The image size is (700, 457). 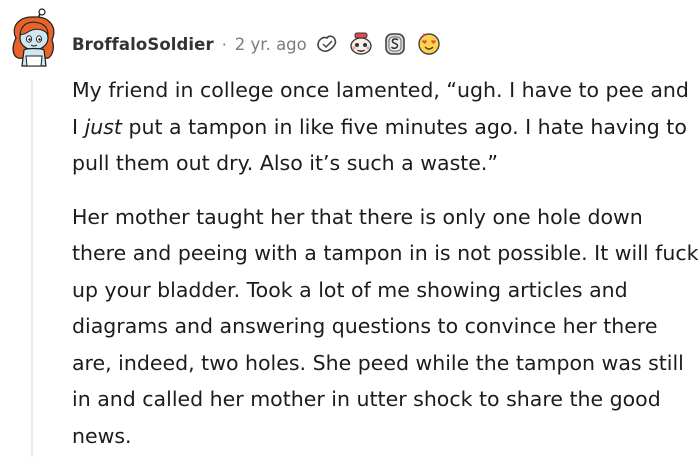 I want to click on username-link: BroffaloSoldier, so click(x=143, y=44).